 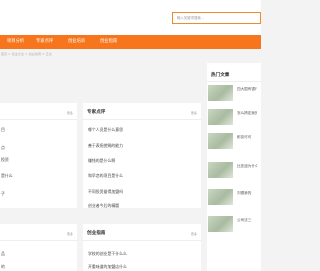 I want to click on article-title: 四大国有银行, so click(x=247, y=89).